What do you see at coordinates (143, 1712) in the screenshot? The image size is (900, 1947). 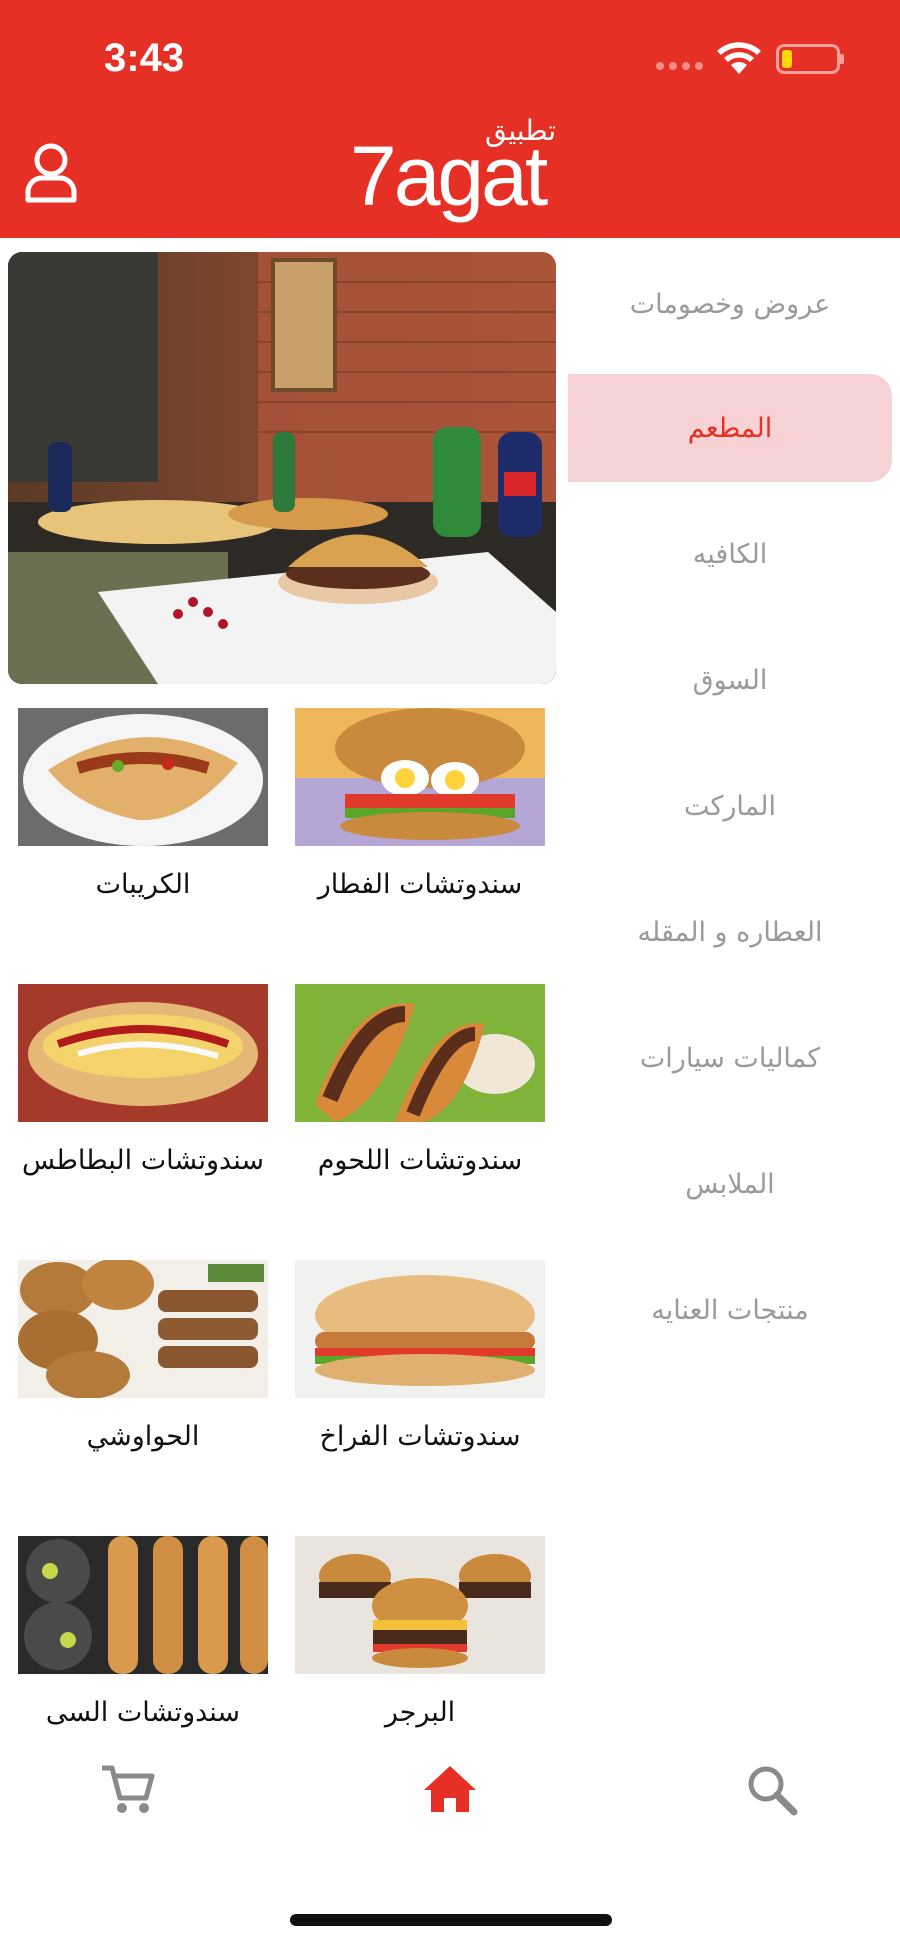 I see `category-label: سندوتشات السى` at bounding box center [143, 1712].